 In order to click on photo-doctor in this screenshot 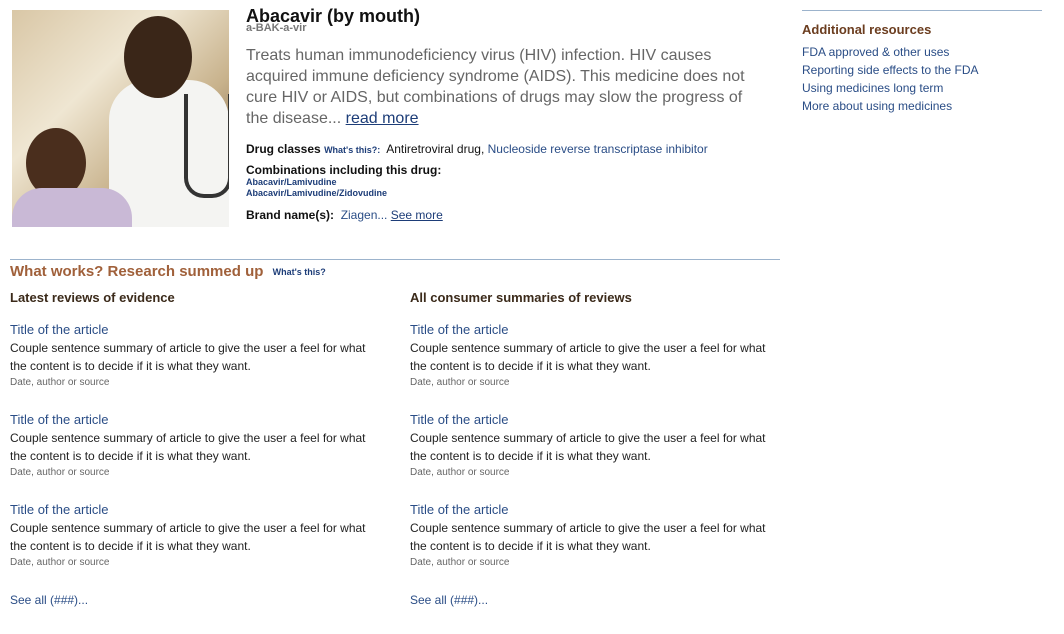, I will do `click(158, 57)`.